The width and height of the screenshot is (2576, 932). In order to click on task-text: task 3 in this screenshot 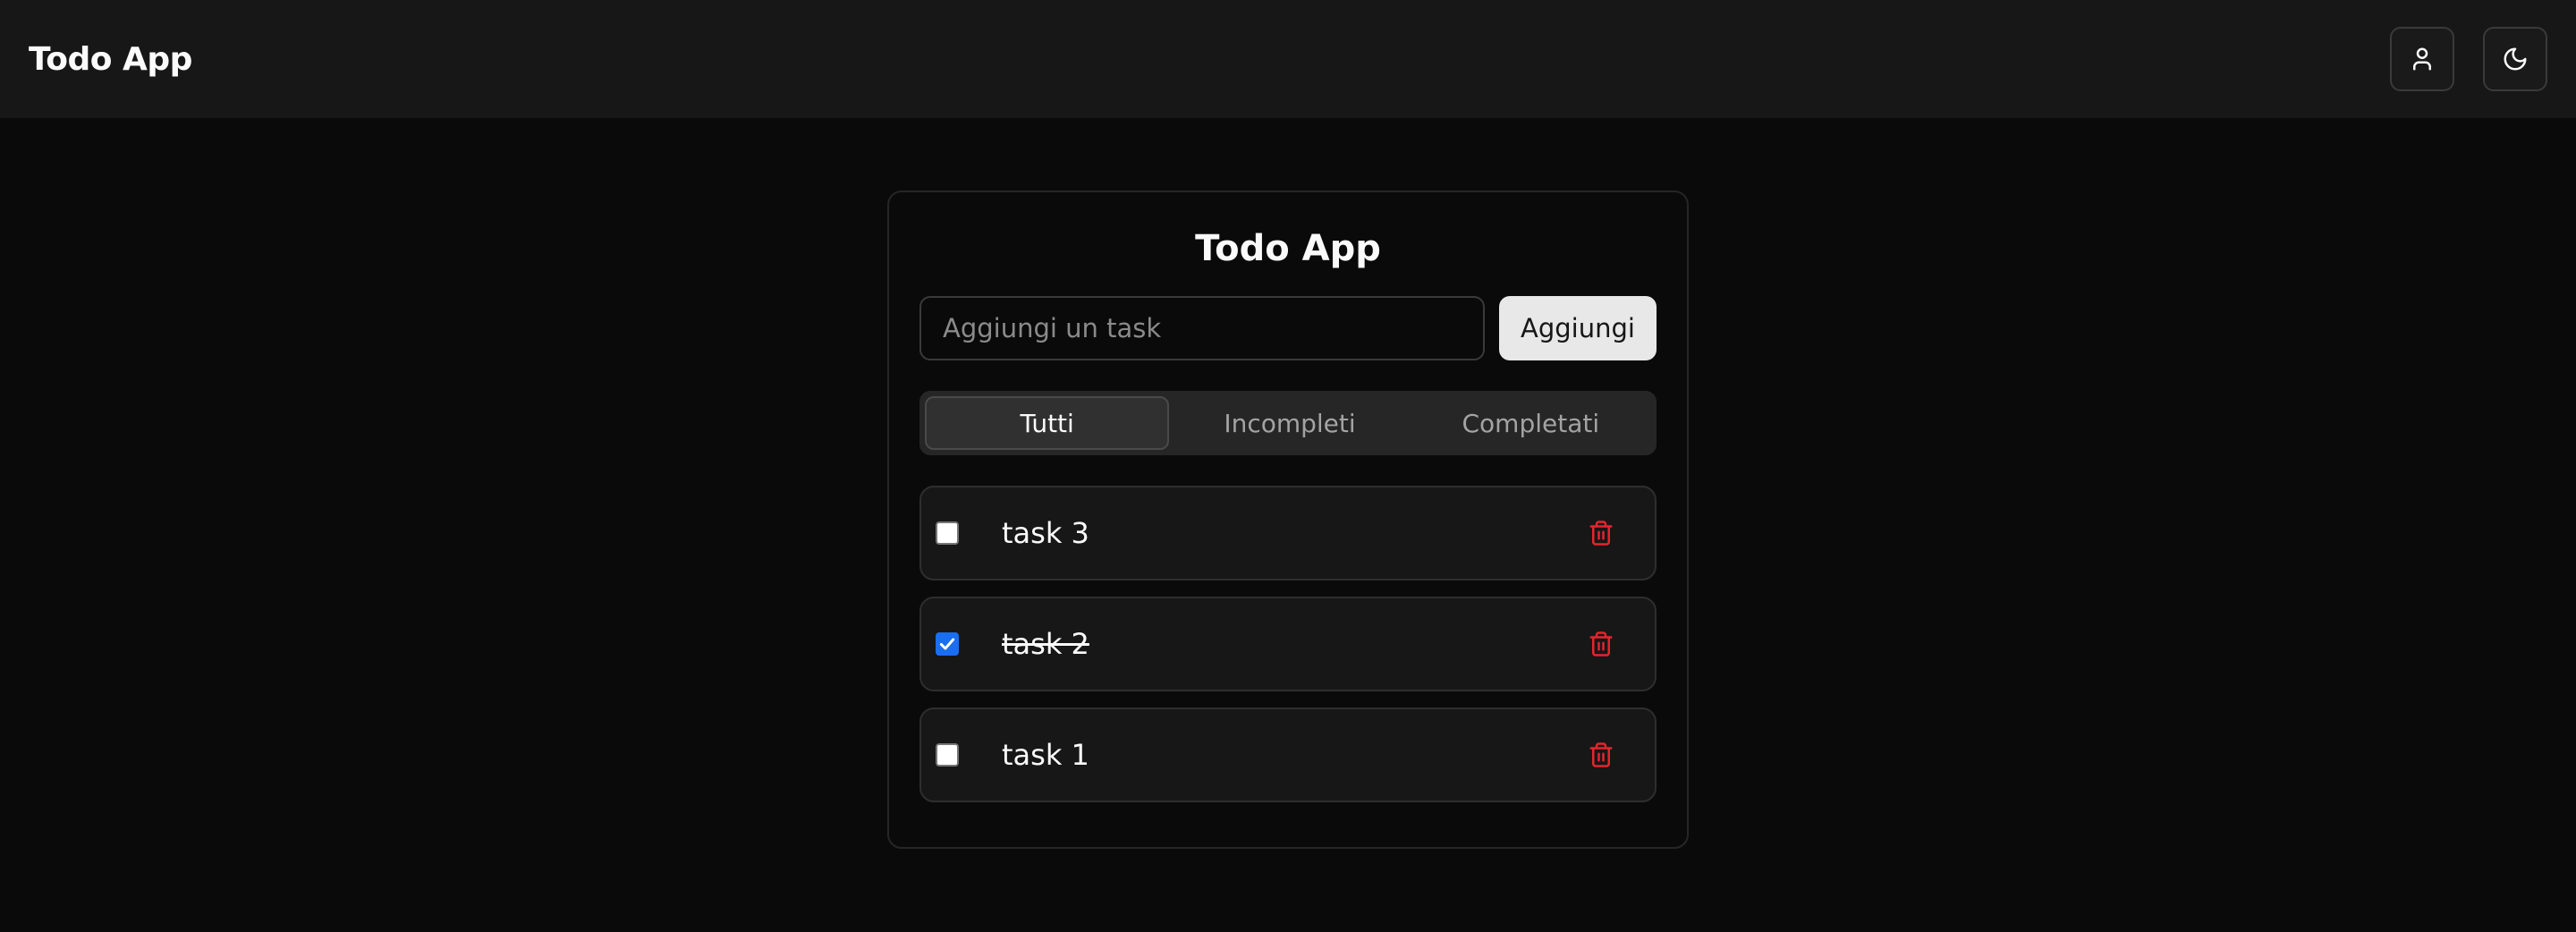, I will do `click(1045, 533)`.